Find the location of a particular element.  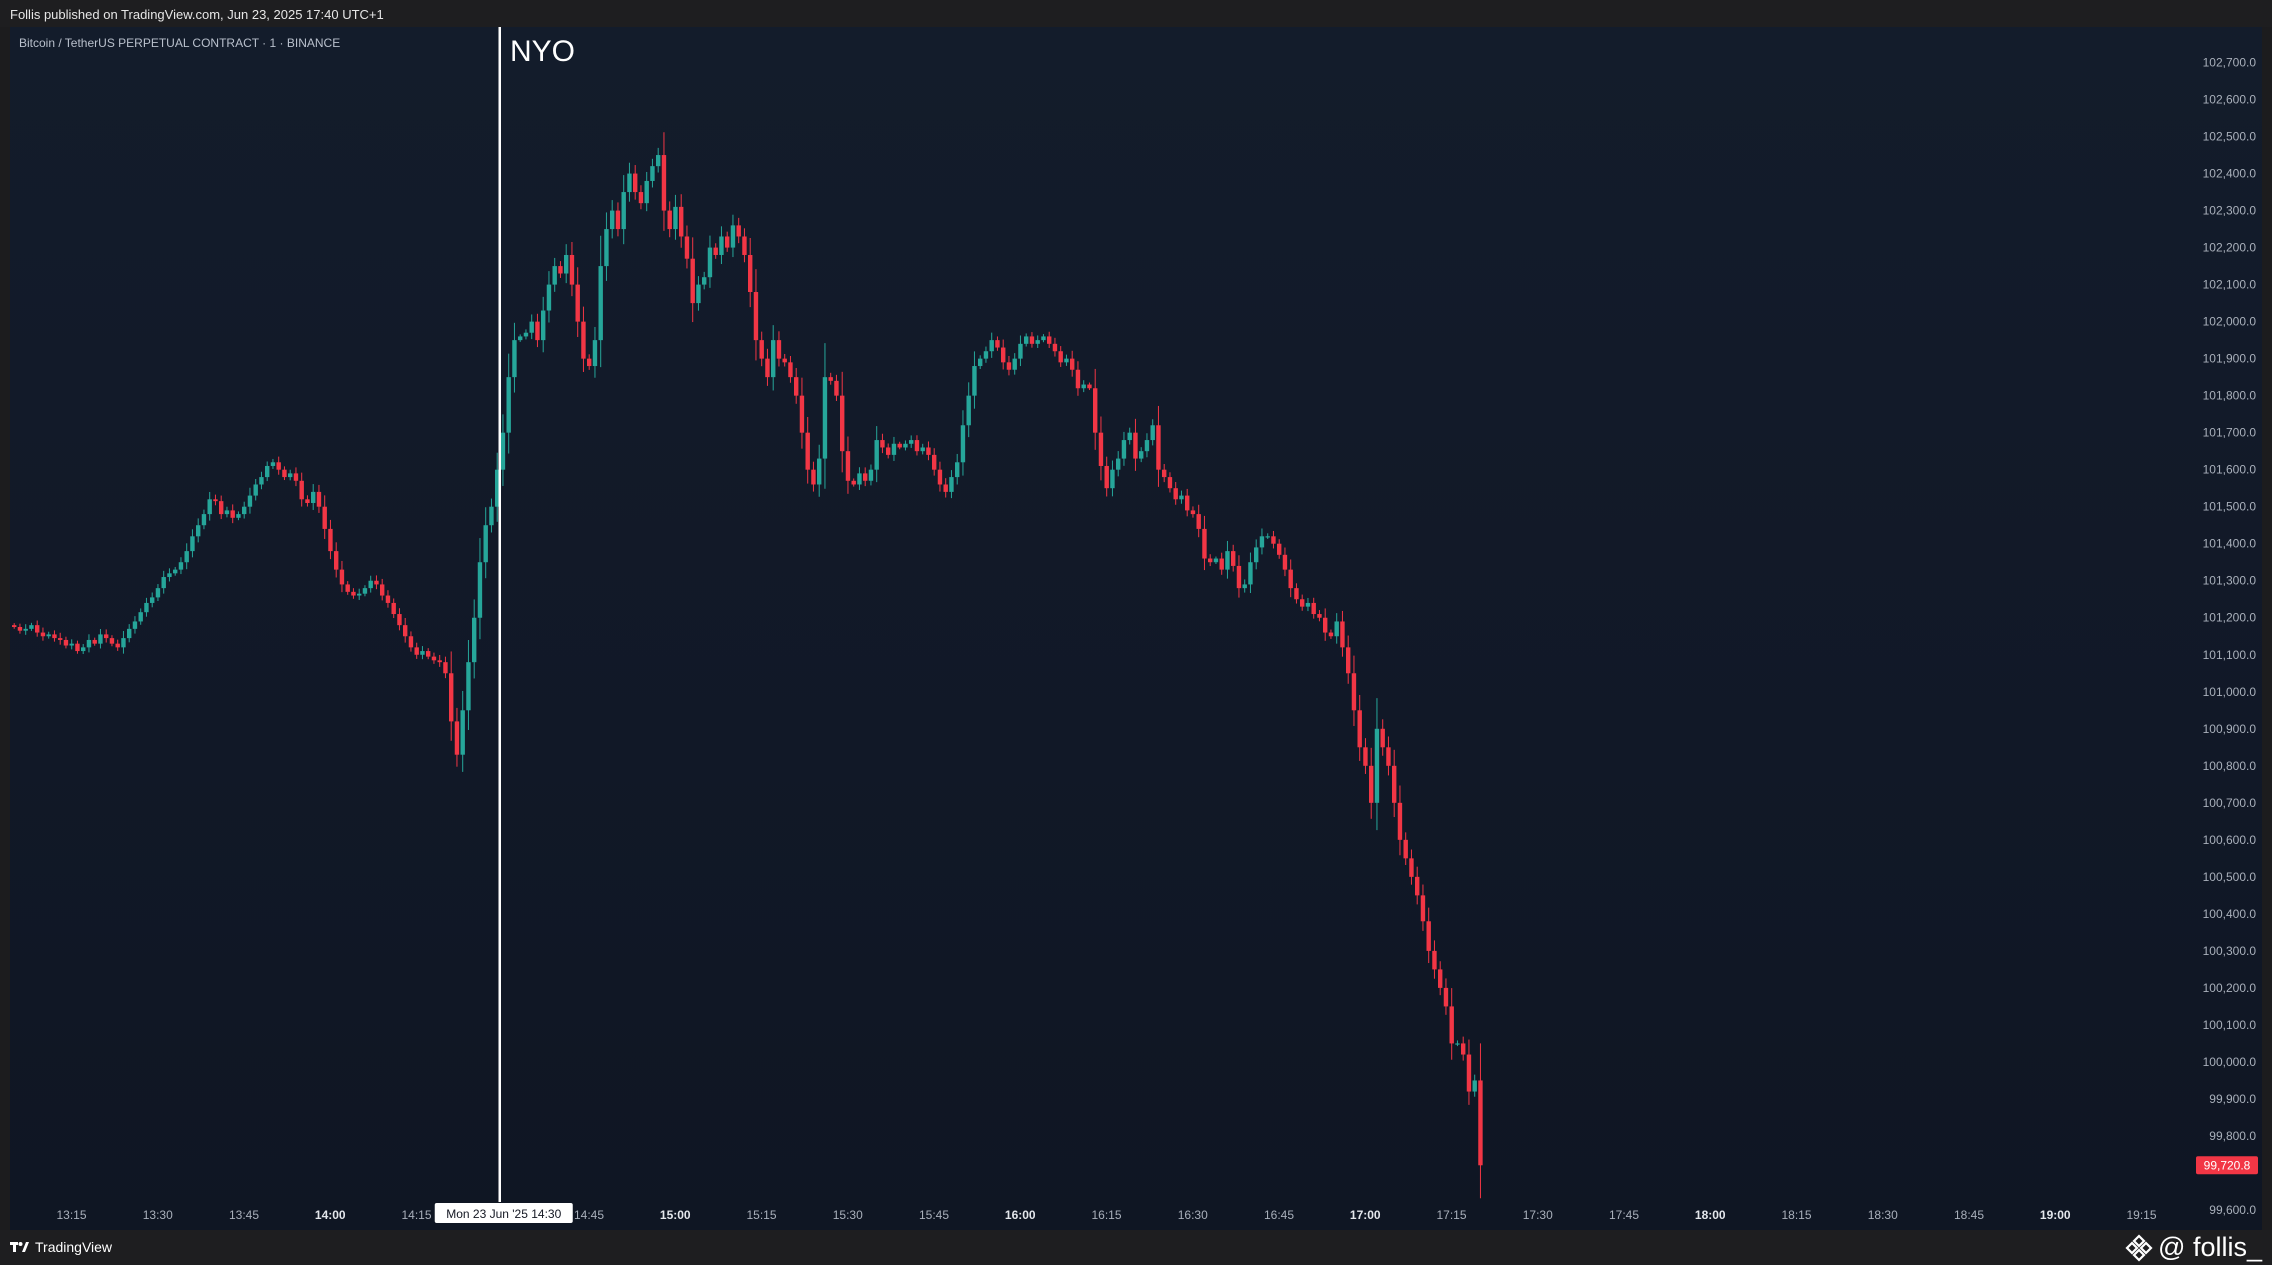

price-tick-label: 100,300.0 is located at coordinates (2230, 951).